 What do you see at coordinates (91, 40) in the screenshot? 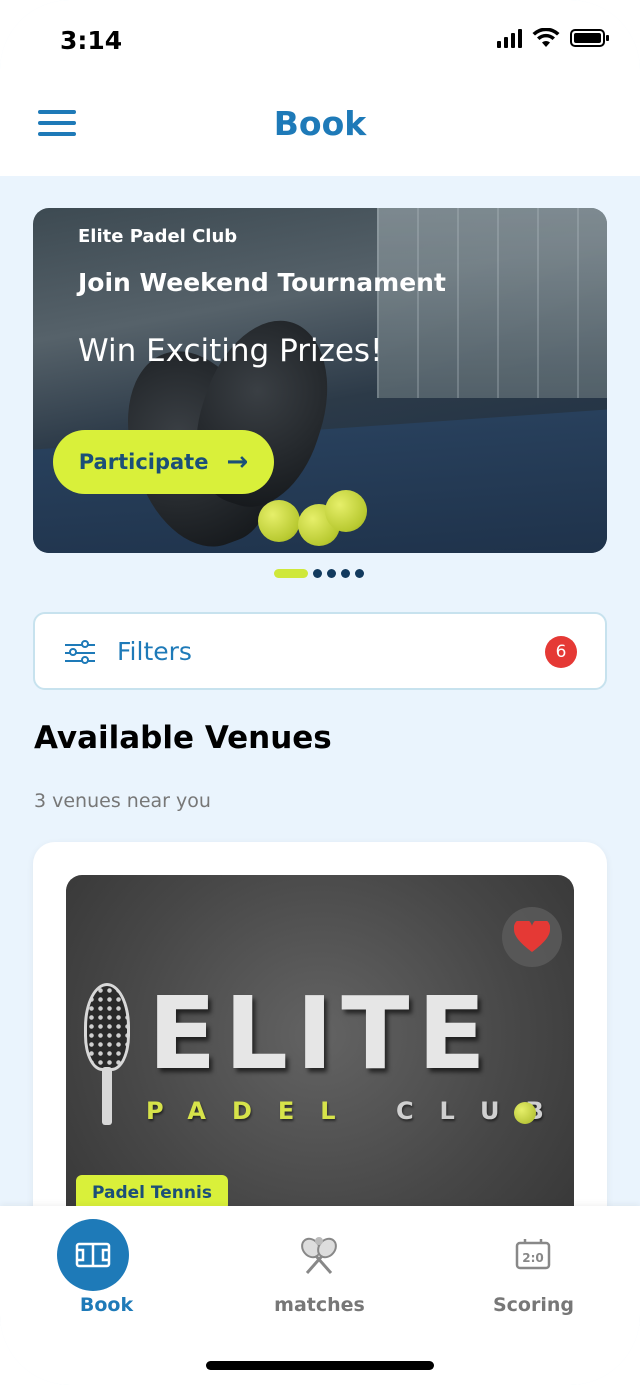
I see `status-time: 3:14` at bounding box center [91, 40].